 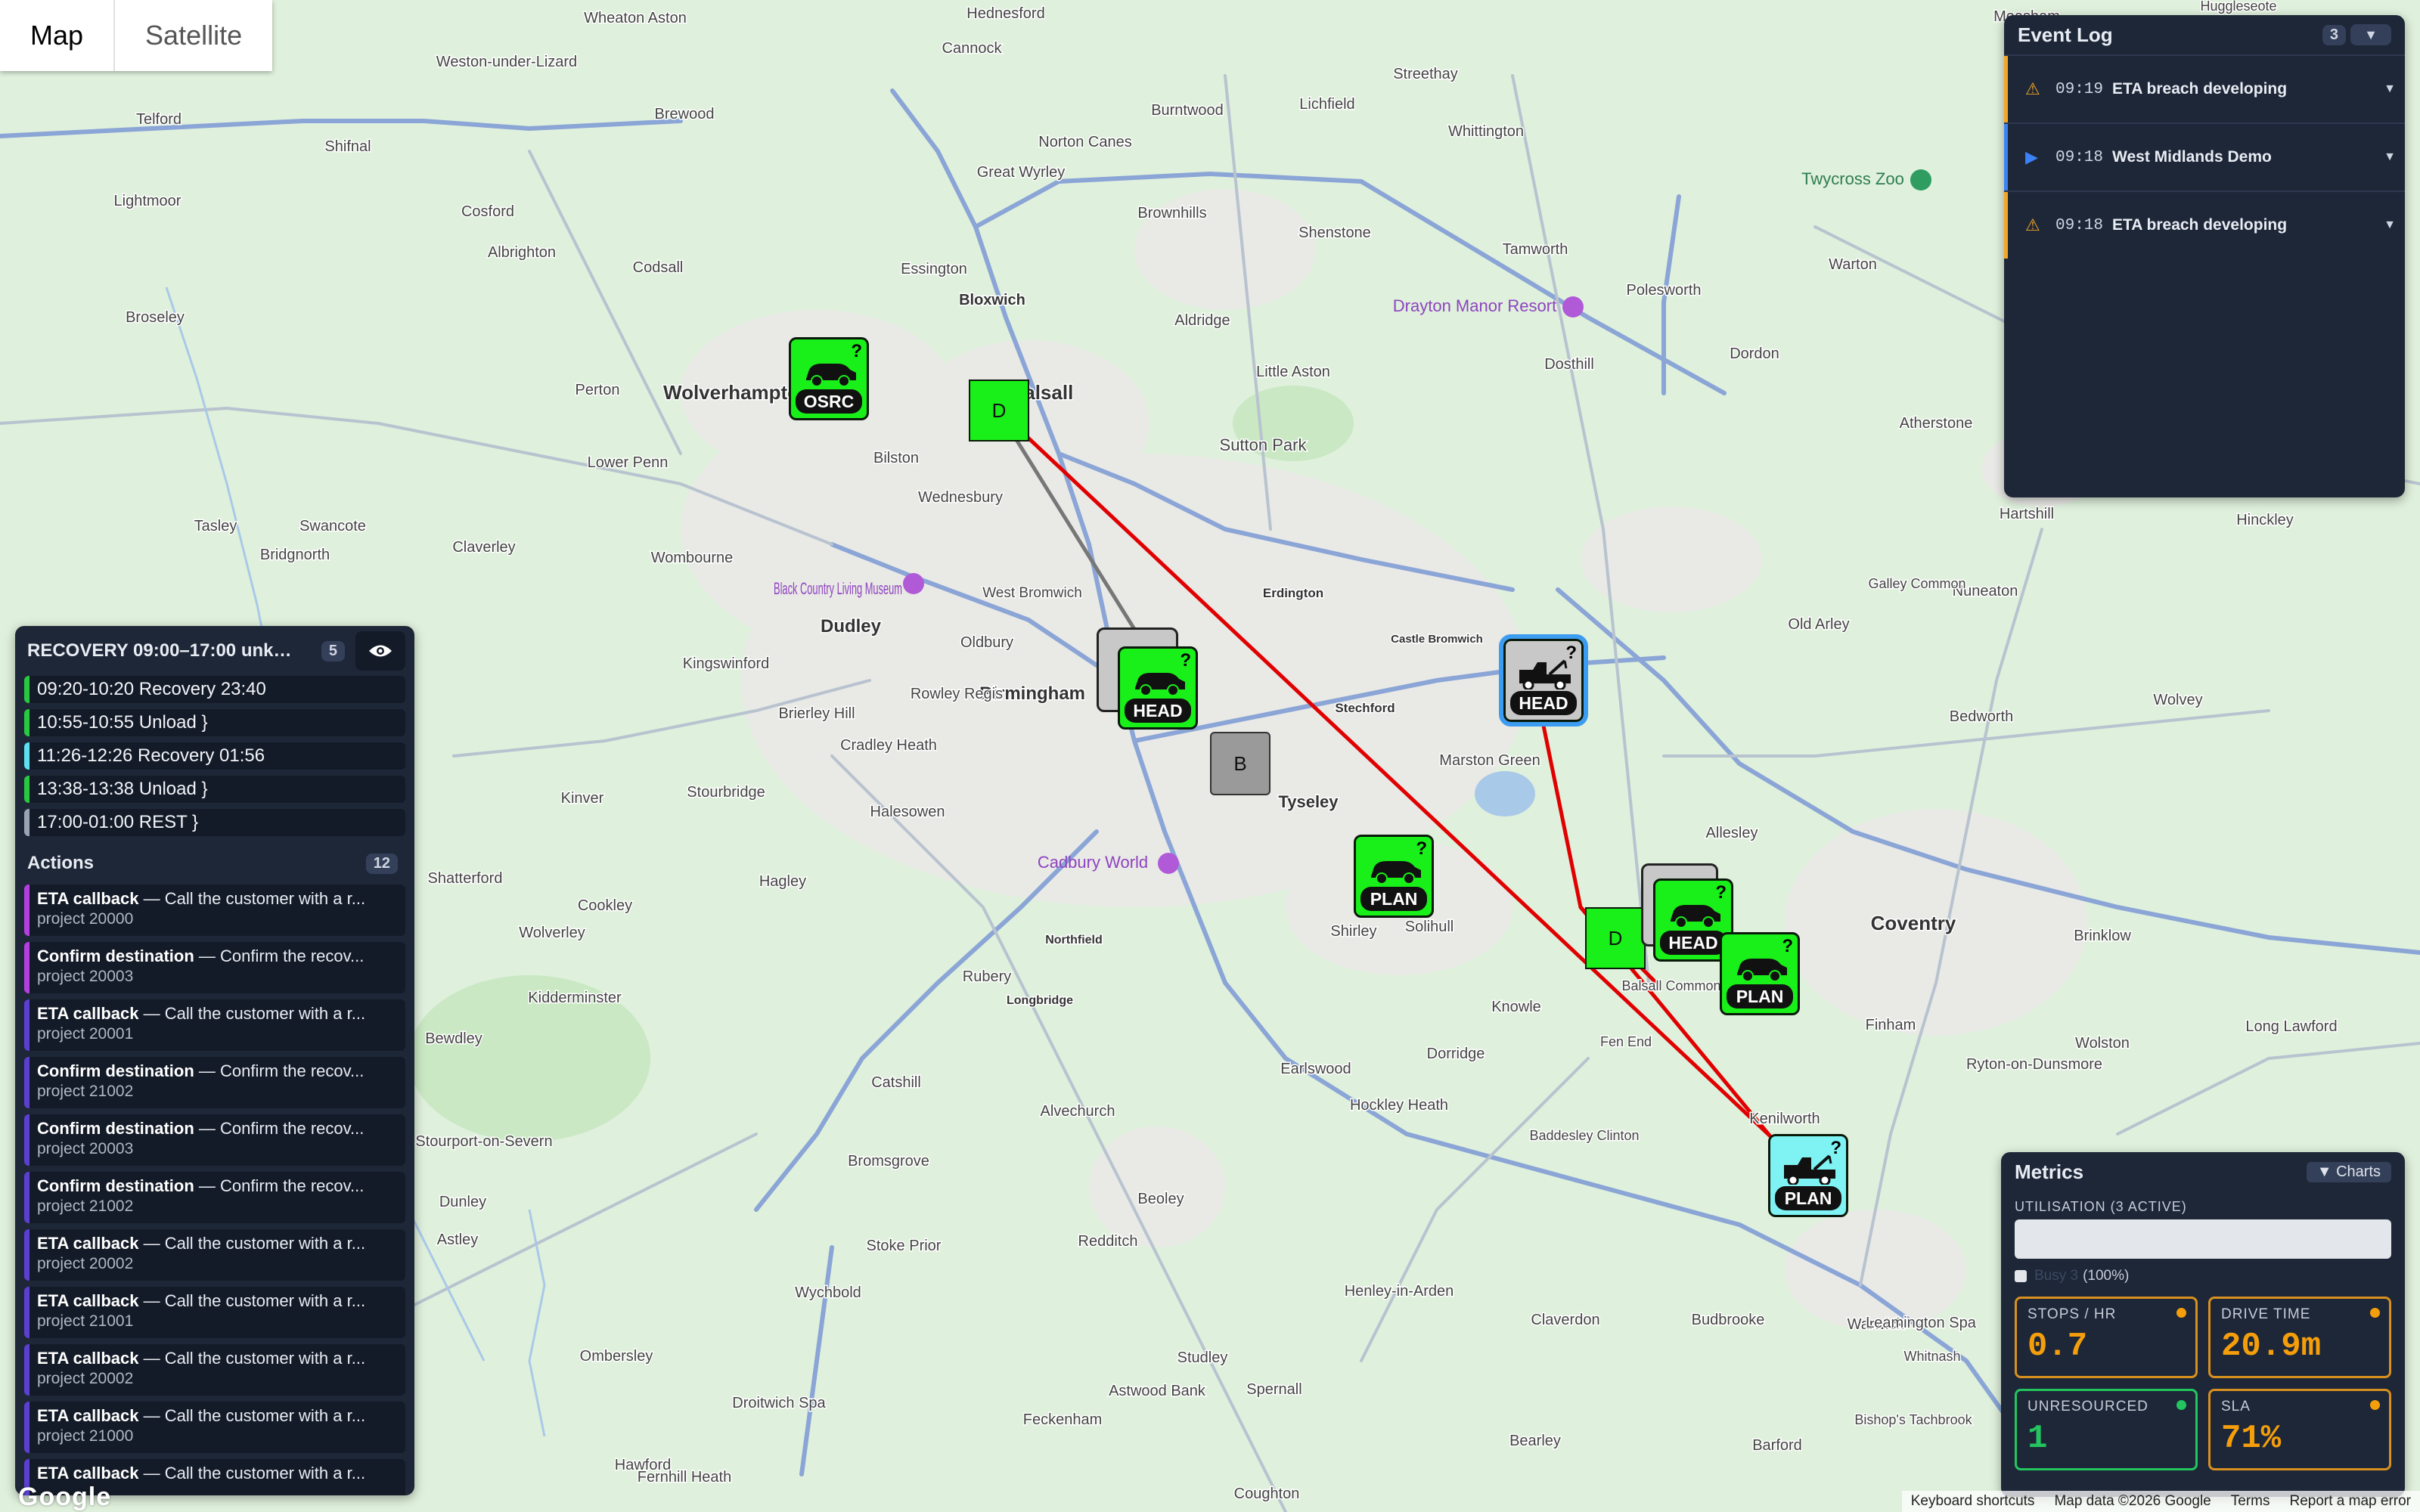 I want to click on place-label: Barford, so click(x=1777, y=1446).